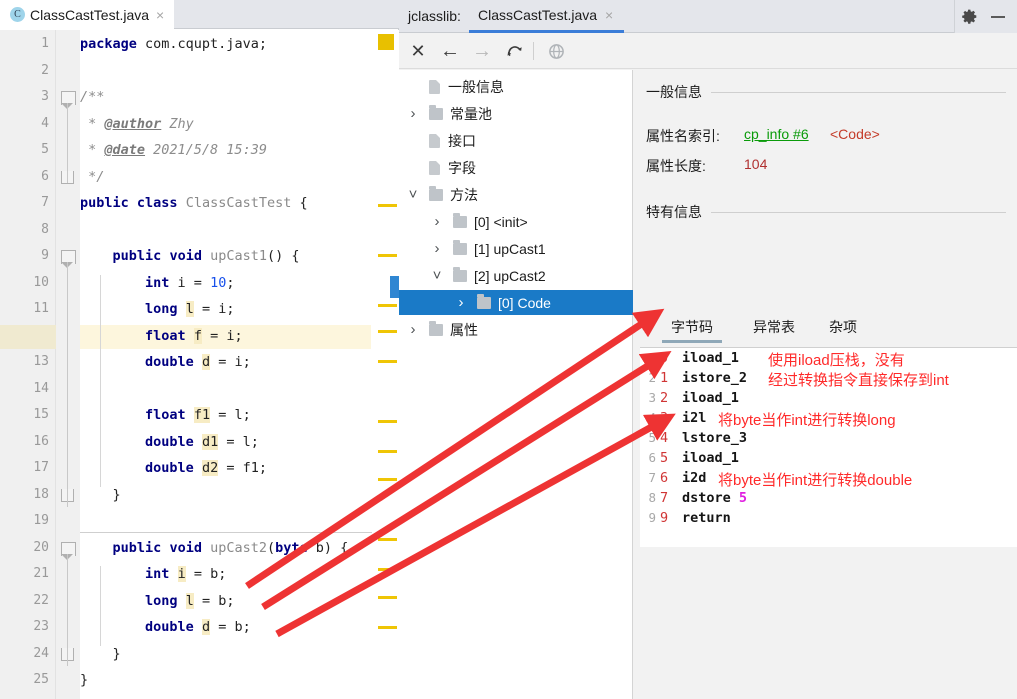 Image resolution: width=1017 pixels, height=699 pixels. What do you see at coordinates (165, 415) in the screenshot?
I see `code-line: float f1 = l;` at bounding box center [165, 415].